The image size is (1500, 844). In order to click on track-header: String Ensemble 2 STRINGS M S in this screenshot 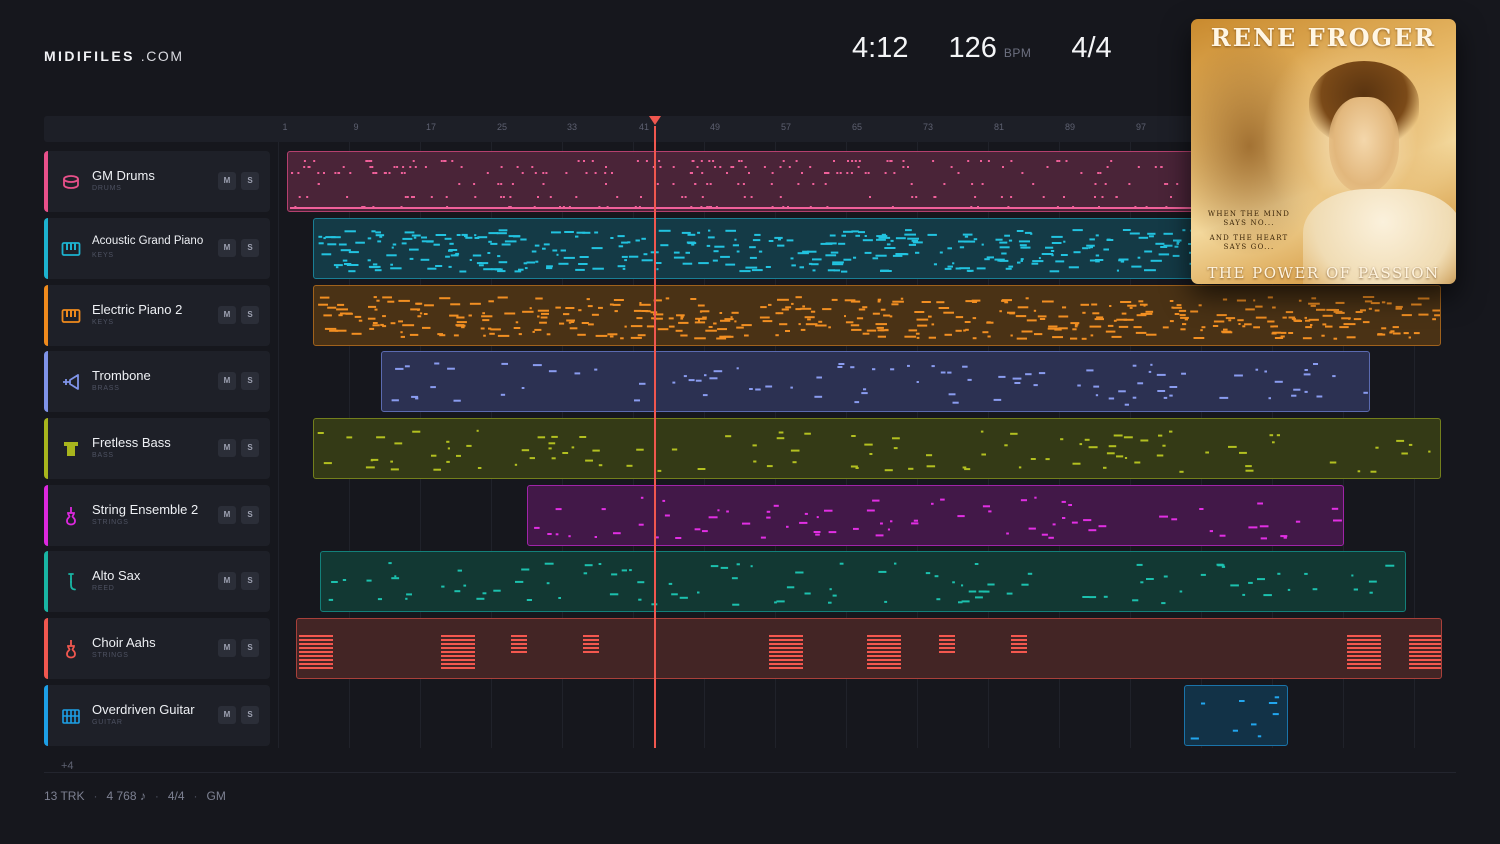, I will do `click(157, 515)`.